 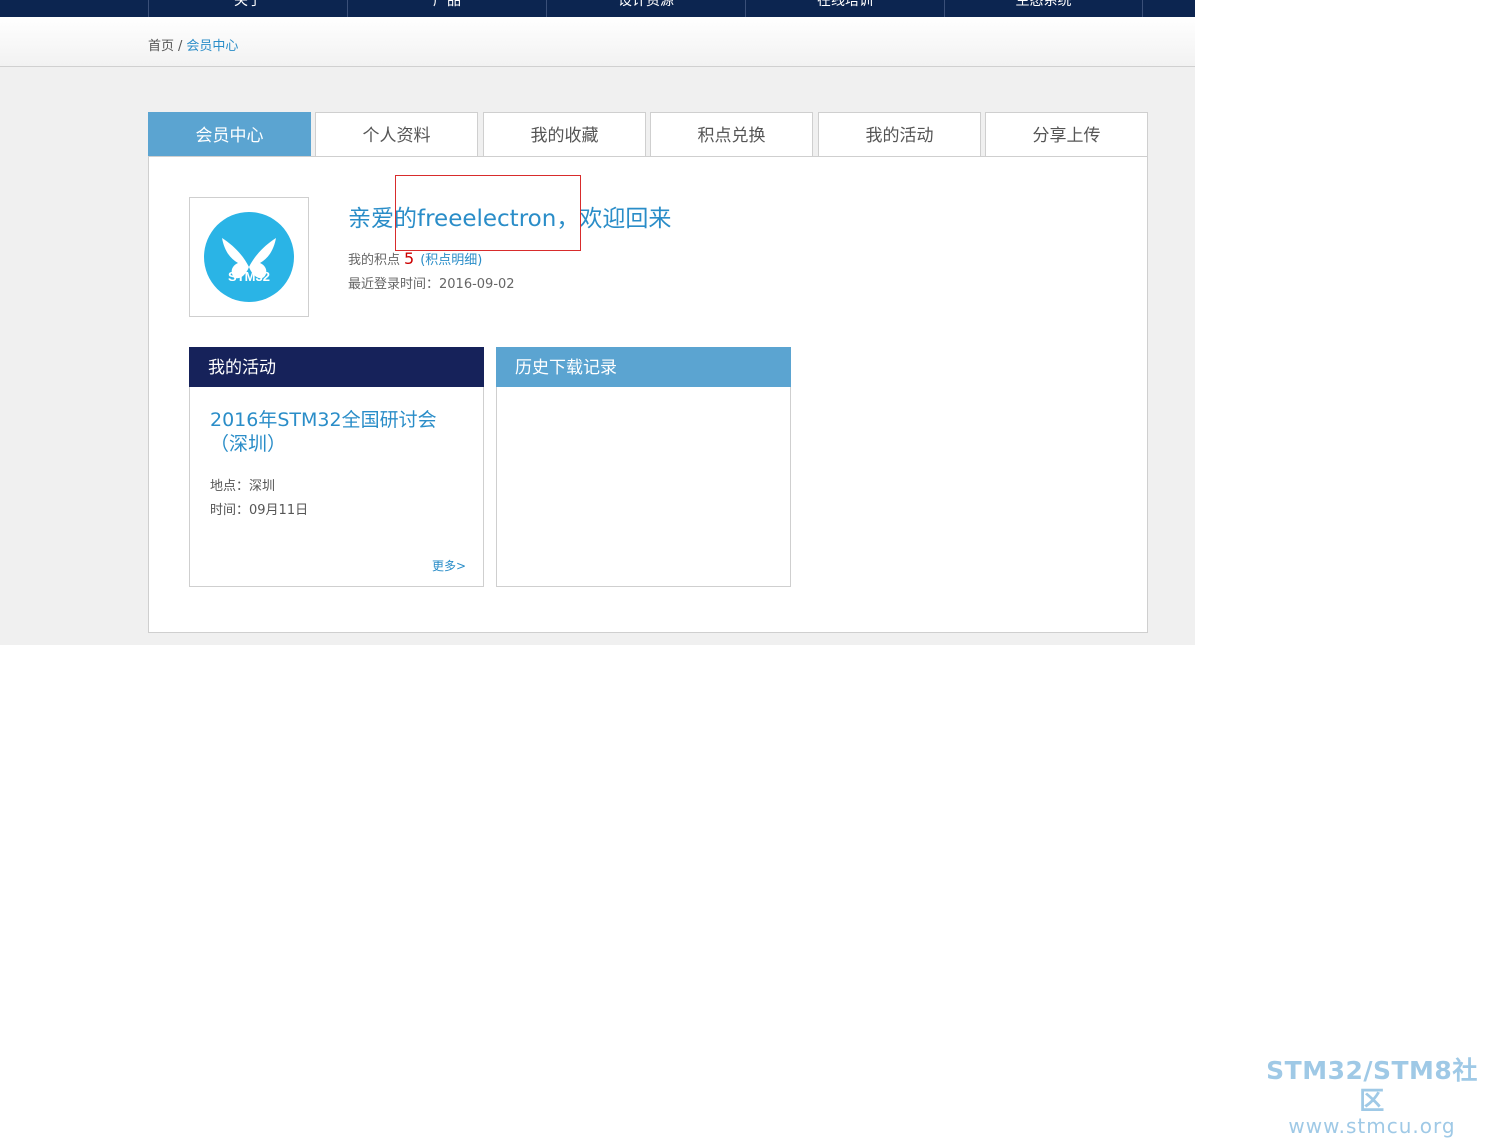 What do you see at coordinates (446, 8) in the screenshot?
I see `nav-item-products: 产品` at bounding box center [446, 8].